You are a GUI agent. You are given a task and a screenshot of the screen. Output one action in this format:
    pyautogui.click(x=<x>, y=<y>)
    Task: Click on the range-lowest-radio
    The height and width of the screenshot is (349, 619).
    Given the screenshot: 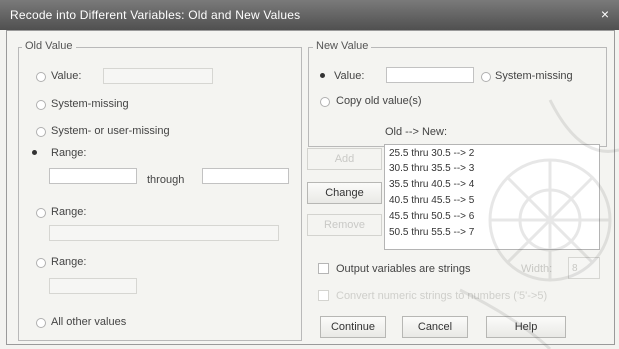 What is the action you would take?
    pyautogui.click(x=41, y=213)
    